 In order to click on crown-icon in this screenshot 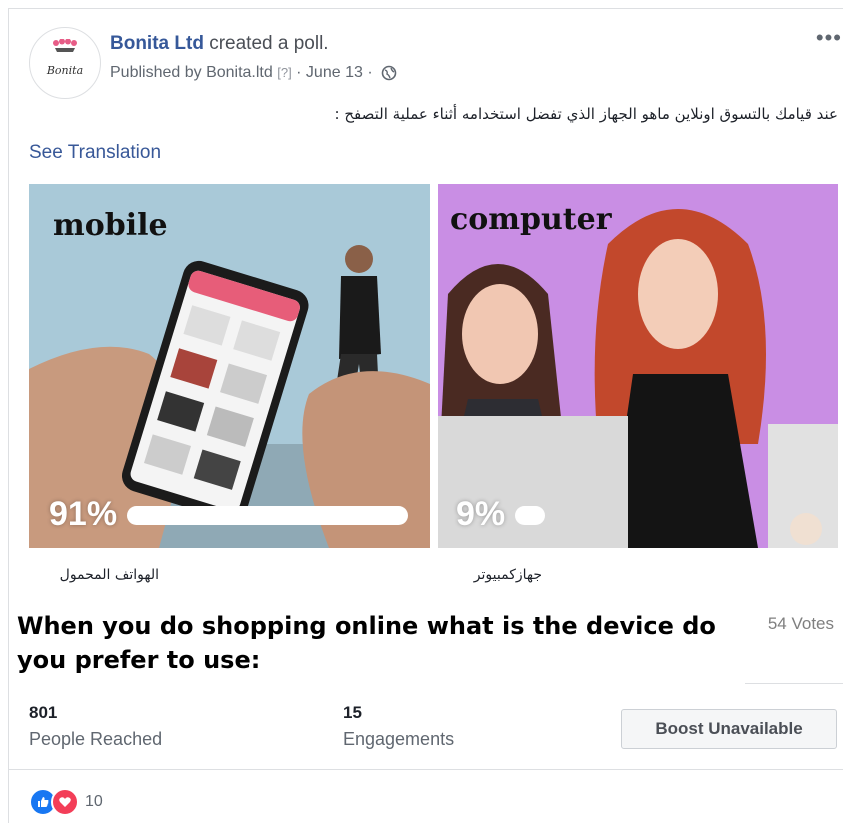, I will do `click(65, 45)`.